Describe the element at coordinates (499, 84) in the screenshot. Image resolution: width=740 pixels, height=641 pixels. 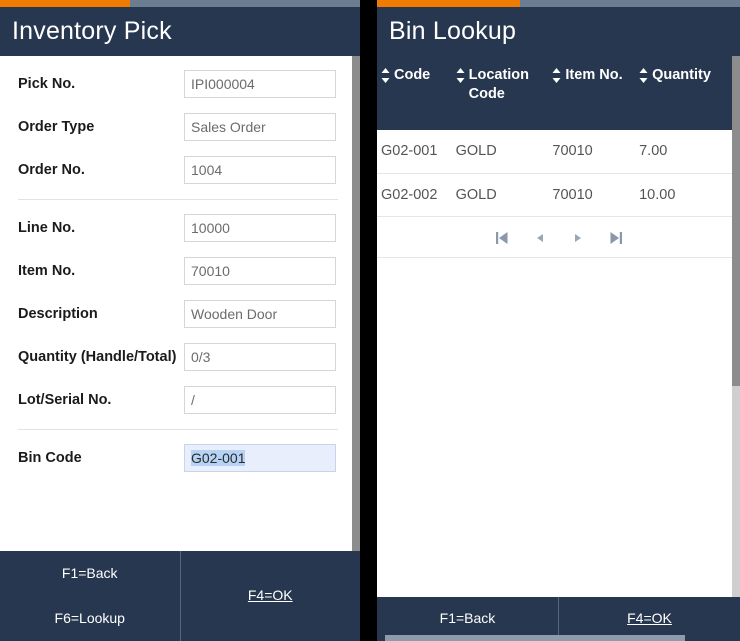
I see `column-header-location-code-label: Location Code` at that location.